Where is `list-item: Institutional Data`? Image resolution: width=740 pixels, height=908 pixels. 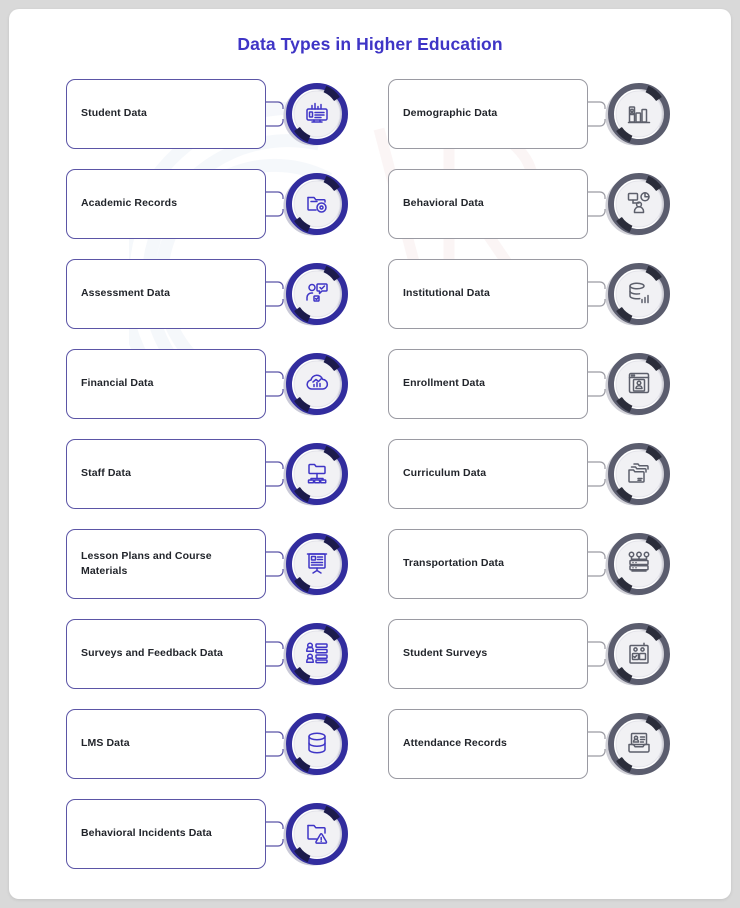
list-item: Institutional Data is located at coordinates (546, 294).